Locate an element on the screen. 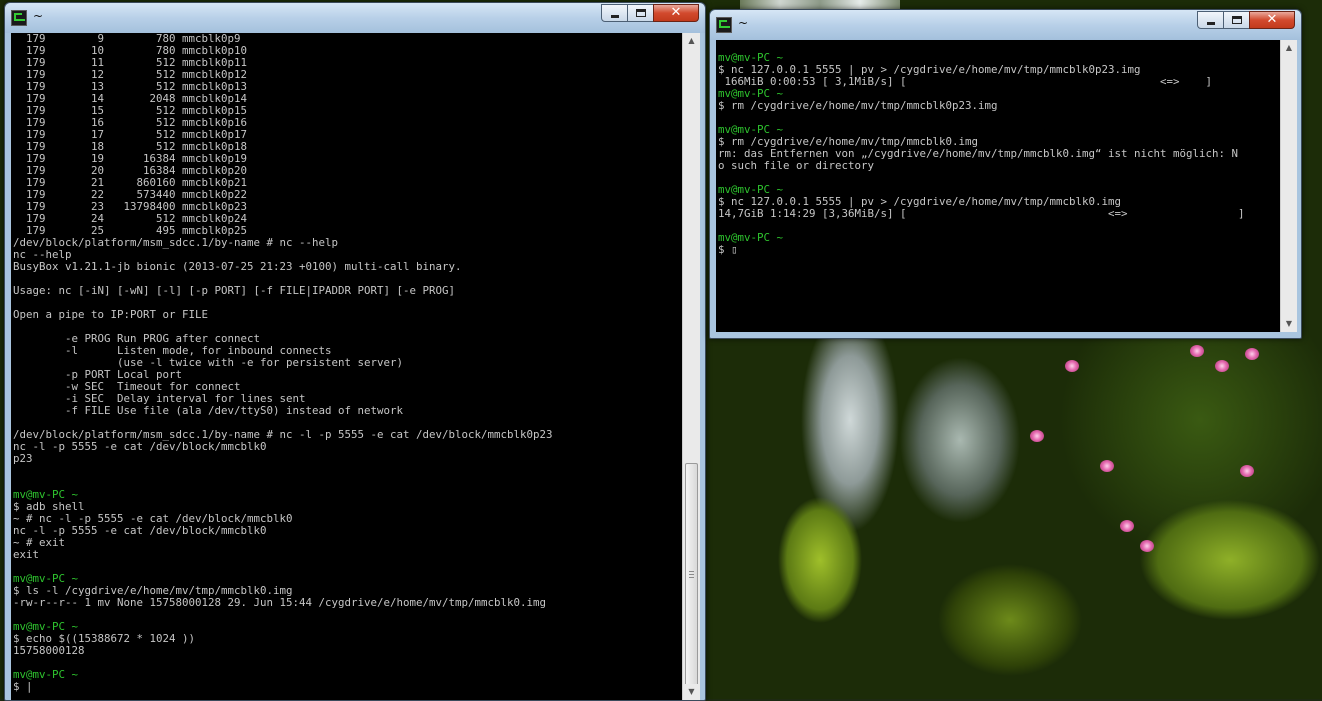 The width and height of the screenshot is (1322, 701). output-line: $ ▯ is located at coordinates (728, 249).